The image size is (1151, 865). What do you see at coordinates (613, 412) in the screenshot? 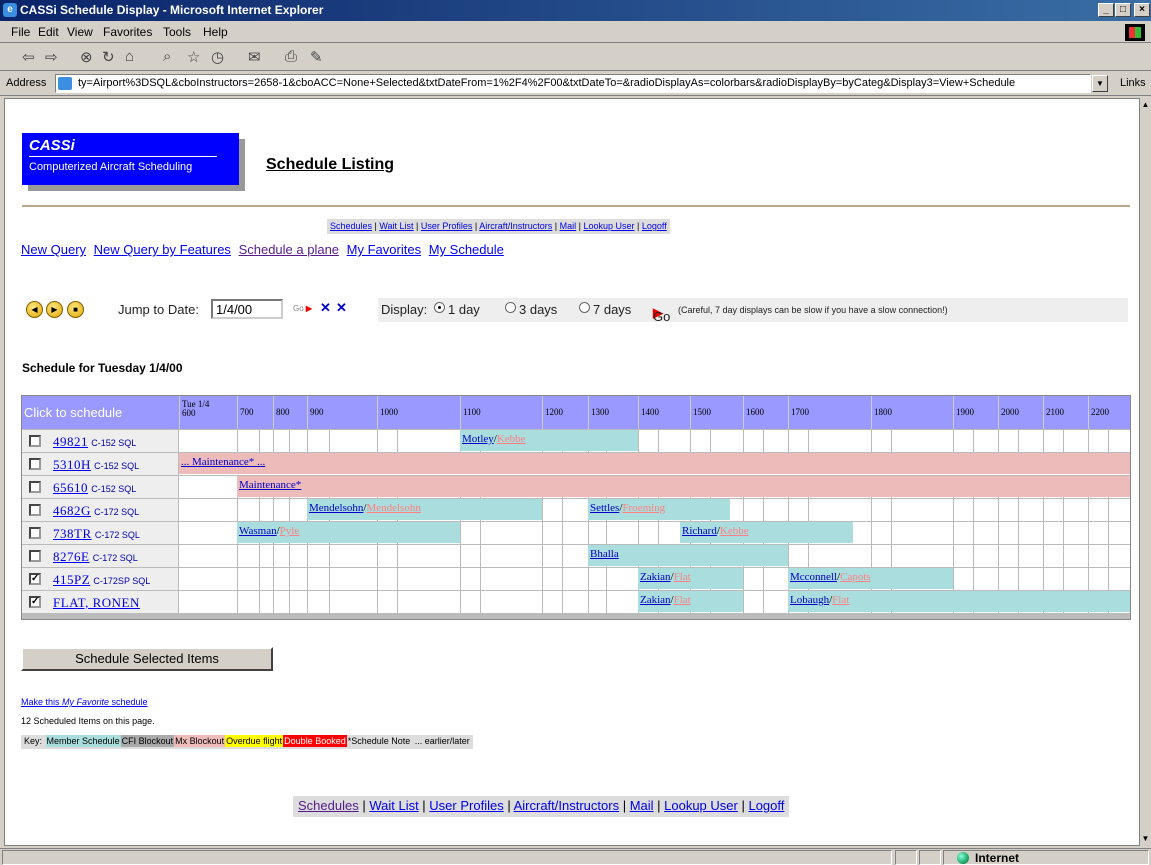
I see `hour-header-1300: 1300` at bounding box center [613, 412].